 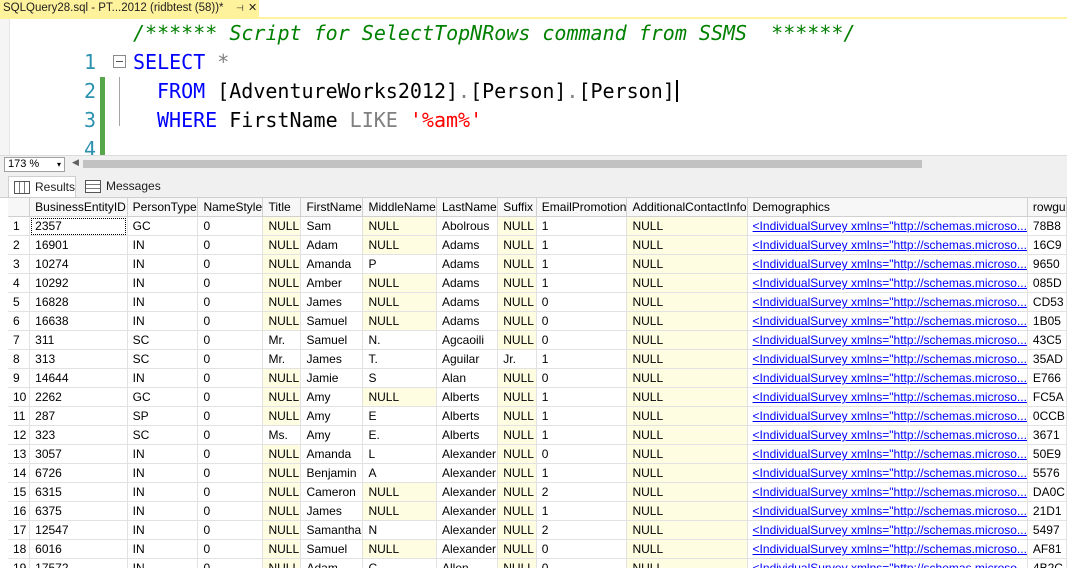 I want to click on grid-cell: Allen, so click(x=467, y=563).